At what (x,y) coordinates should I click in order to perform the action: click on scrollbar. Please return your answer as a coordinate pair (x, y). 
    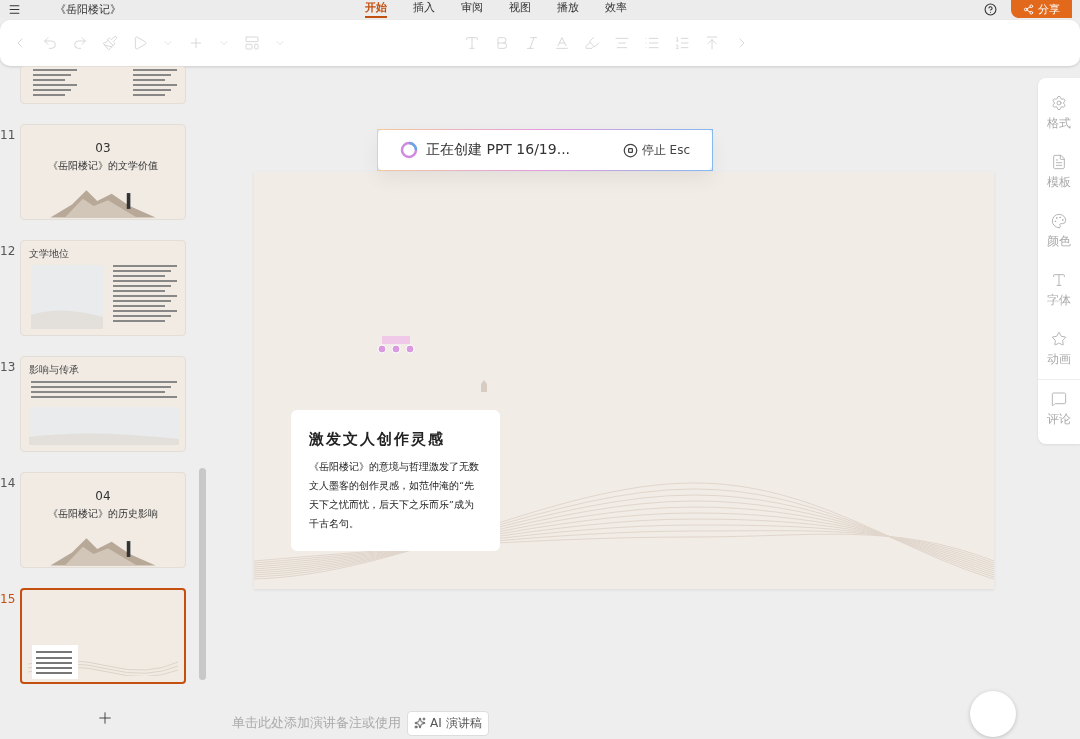
    Looking at the image, I should click on (202, 574).